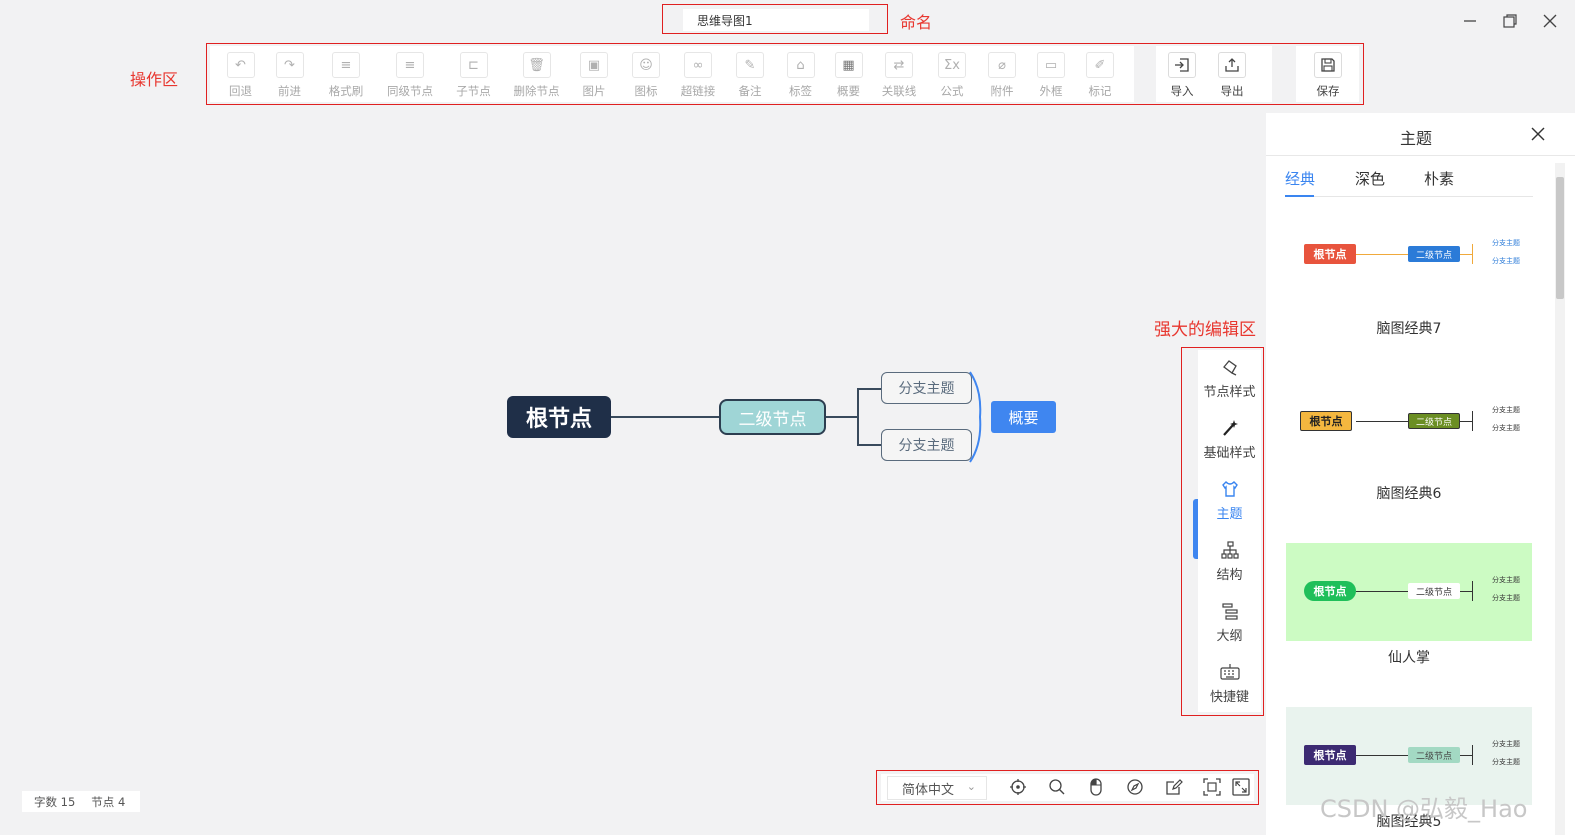  What do you see at coordinates (1229, 500) in the screenshot?
I see `side-tab-theme: 主题` at bounding box center [1229, 500].